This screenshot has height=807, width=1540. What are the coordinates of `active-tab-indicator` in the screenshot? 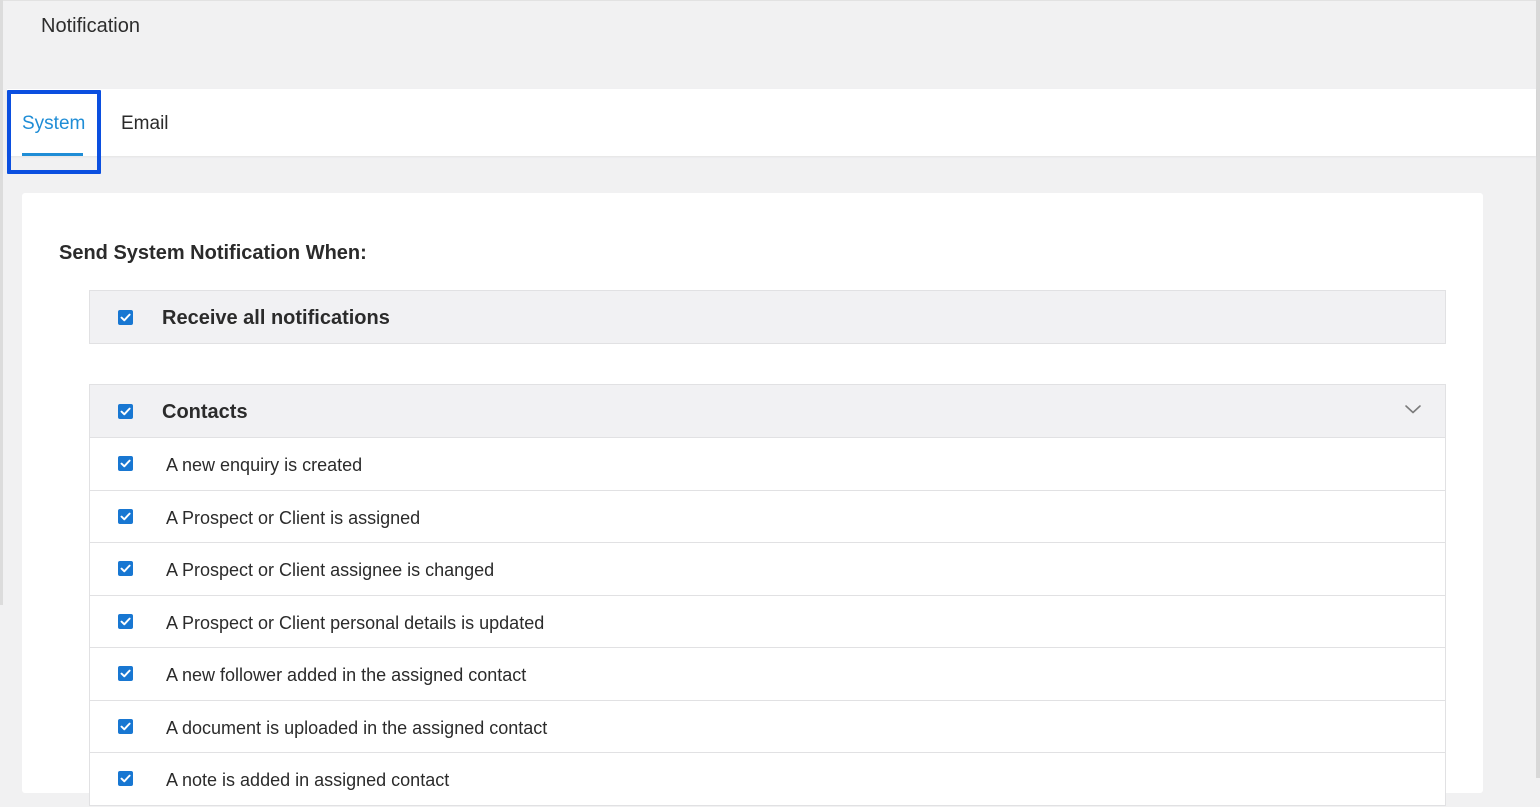 It's located at (52, 154).